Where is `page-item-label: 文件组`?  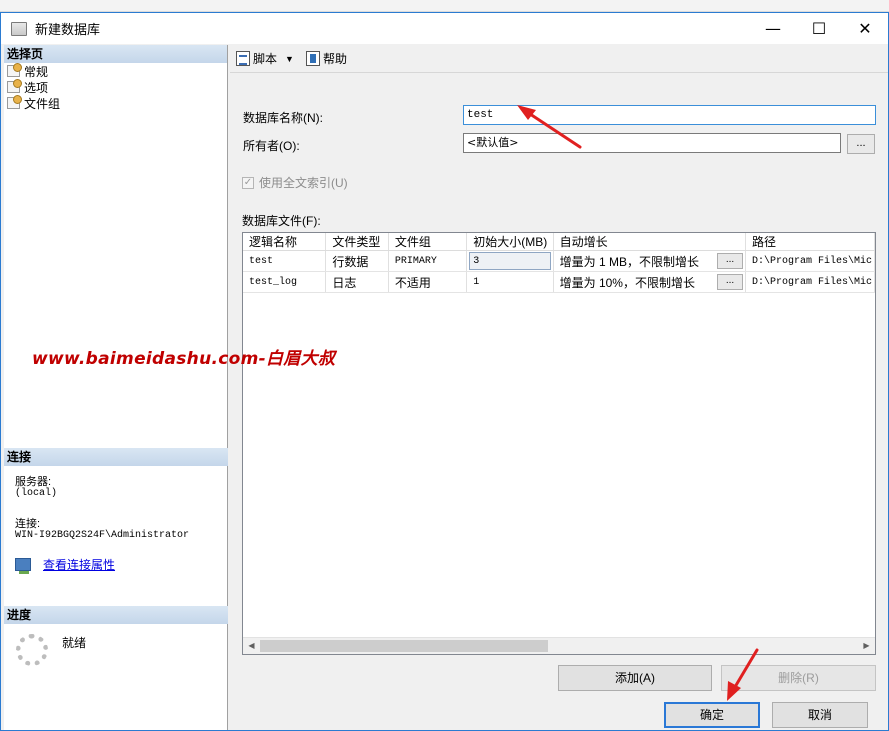
page-item-label: 文件组 is located at coordinates (42, 103).